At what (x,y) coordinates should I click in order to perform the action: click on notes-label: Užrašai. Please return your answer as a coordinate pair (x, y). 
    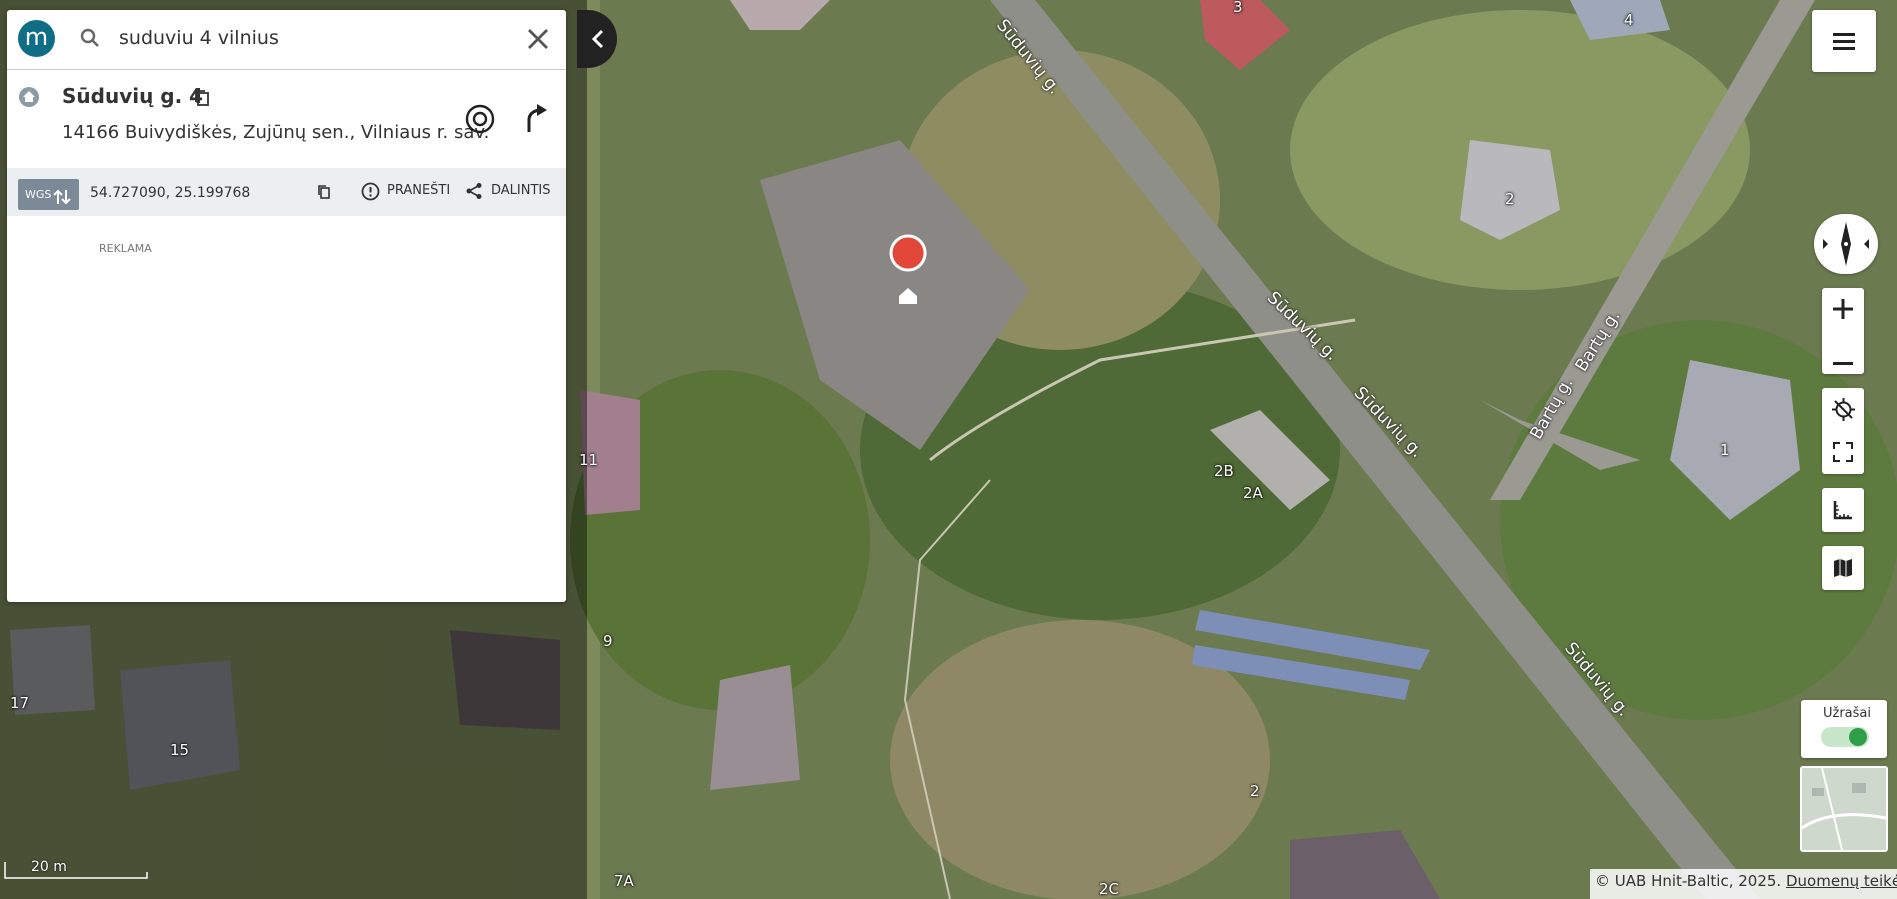
    Looking at the image, I should click on (1847, 713).